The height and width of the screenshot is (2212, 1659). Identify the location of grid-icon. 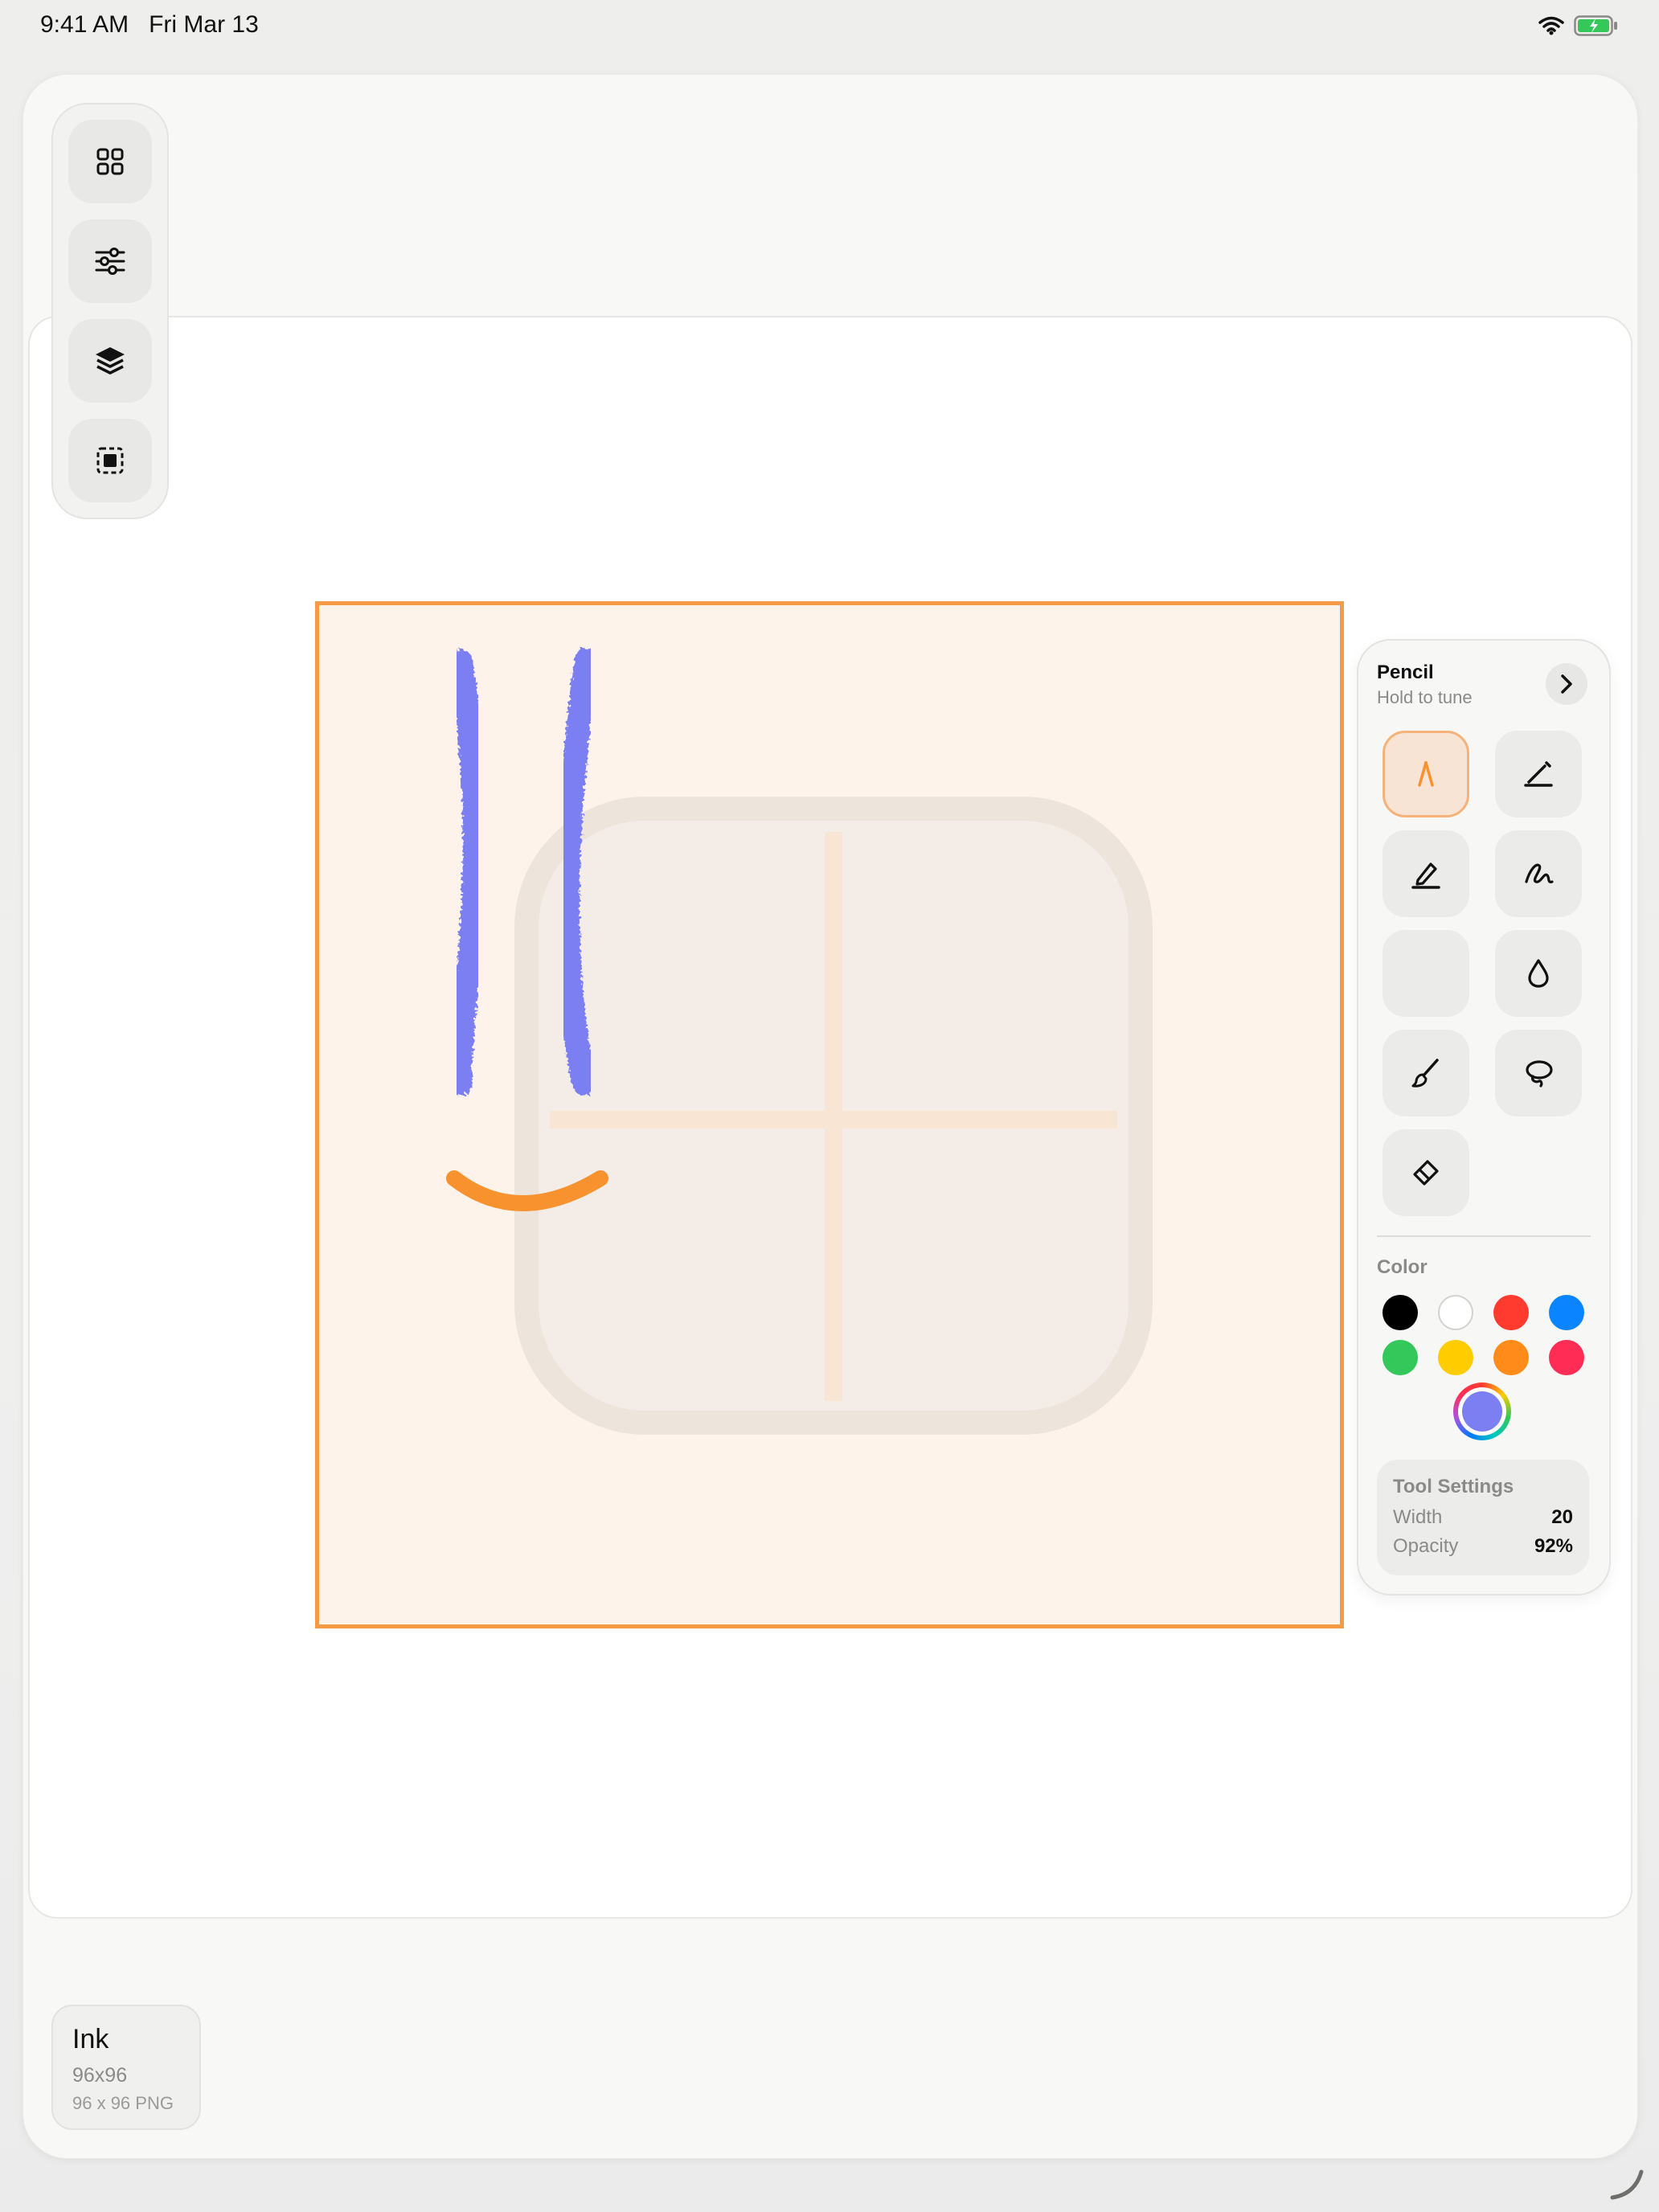
(110, 161).